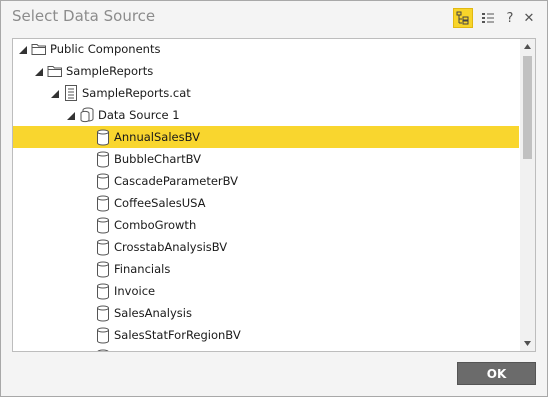 Image resolution: width=548 pixels, height=397 pixels. I want to click on tree-item-label: ComboGrowth, so click(155, 225).